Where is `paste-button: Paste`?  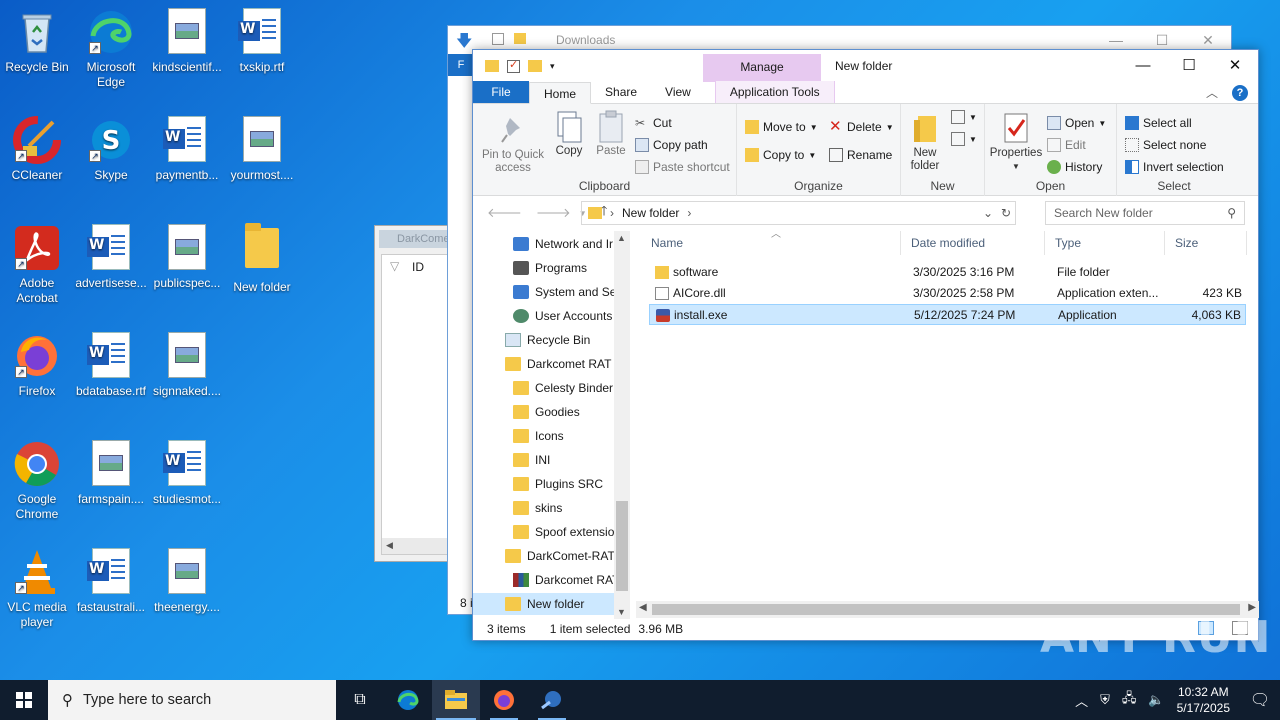
paste-button: Paste is located at coordinates (611, 134).